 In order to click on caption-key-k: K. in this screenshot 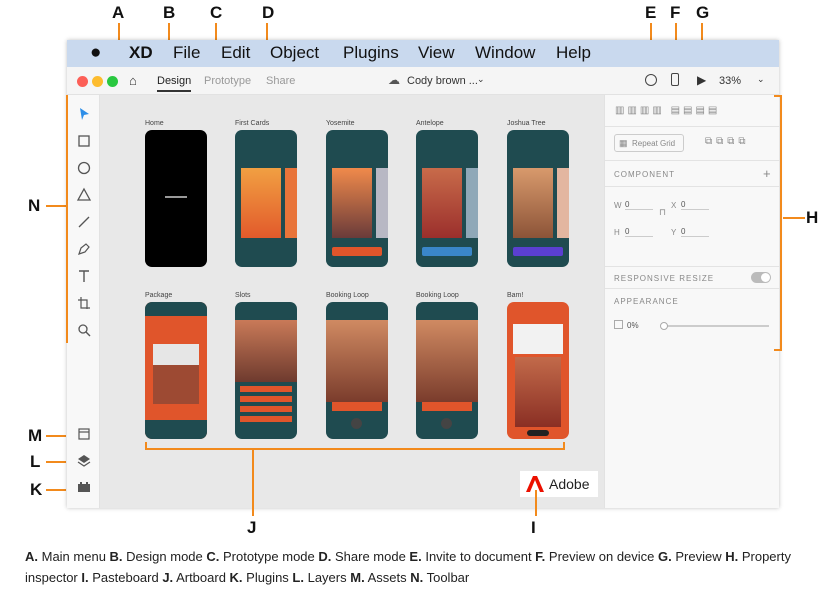, I will do `click(236, 577)`.